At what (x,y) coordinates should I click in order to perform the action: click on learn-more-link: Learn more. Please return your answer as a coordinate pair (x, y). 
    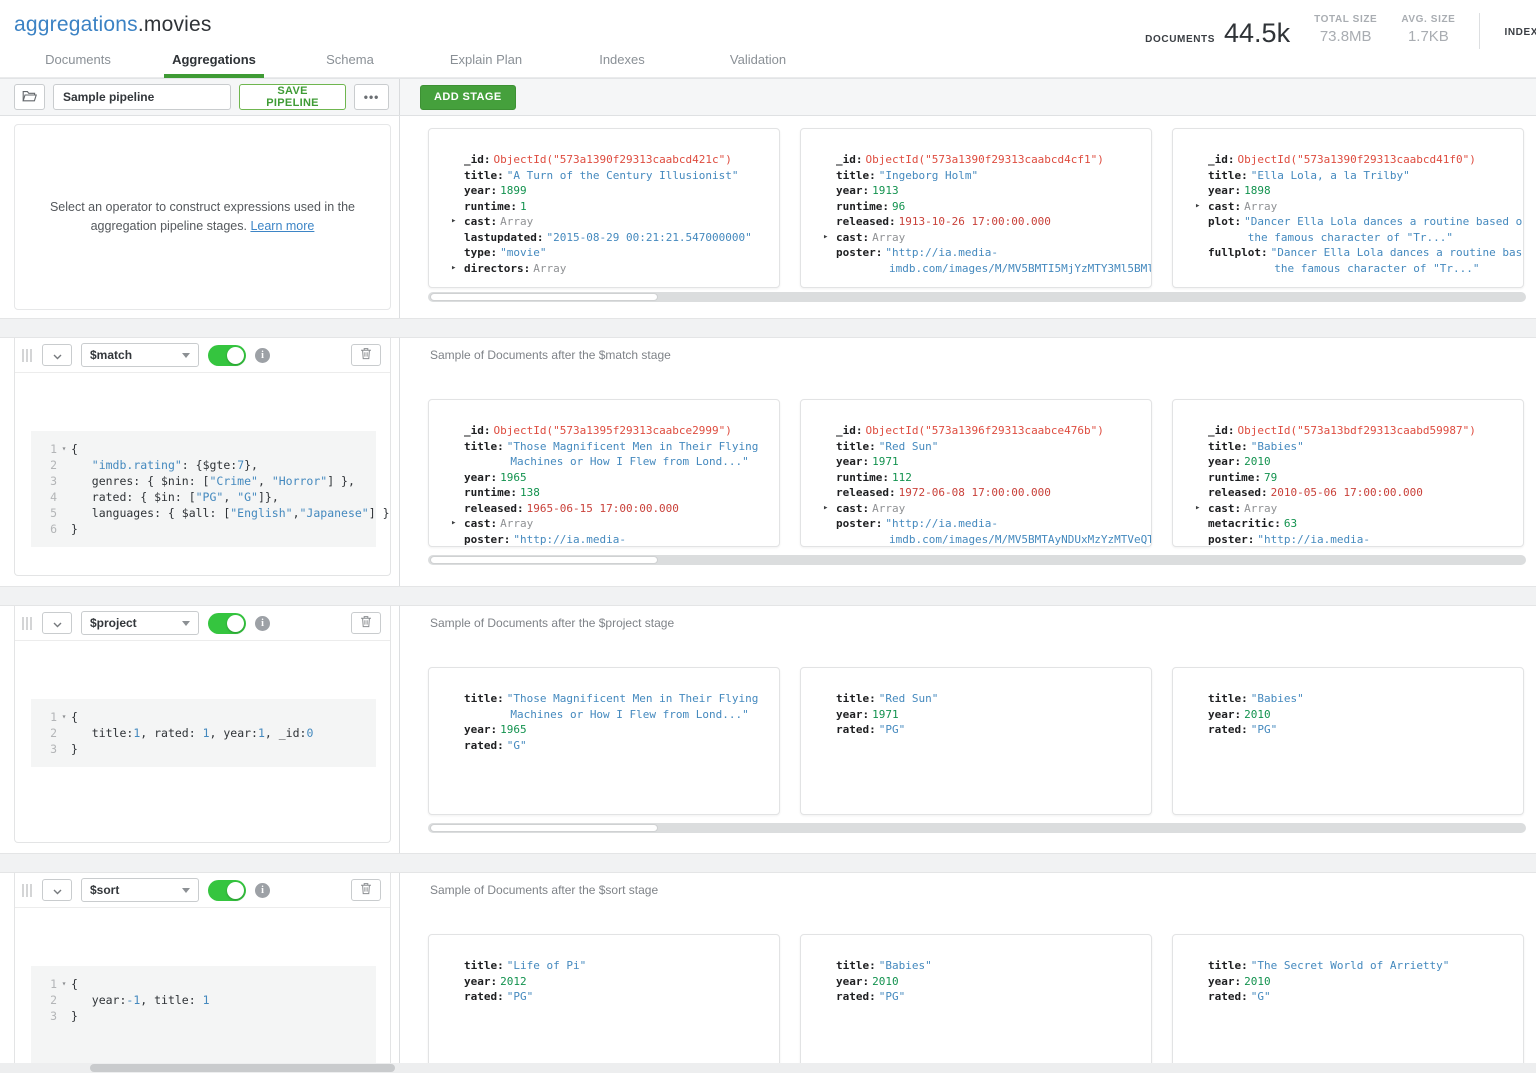
    Looking at the image, I should click on (282, 226).